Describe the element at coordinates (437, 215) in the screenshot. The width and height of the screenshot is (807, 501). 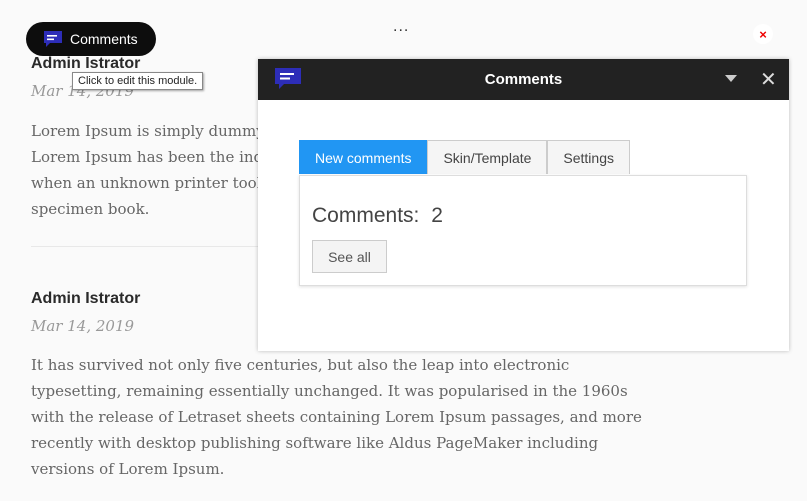
I see `comments-count-value: 2` at that location.